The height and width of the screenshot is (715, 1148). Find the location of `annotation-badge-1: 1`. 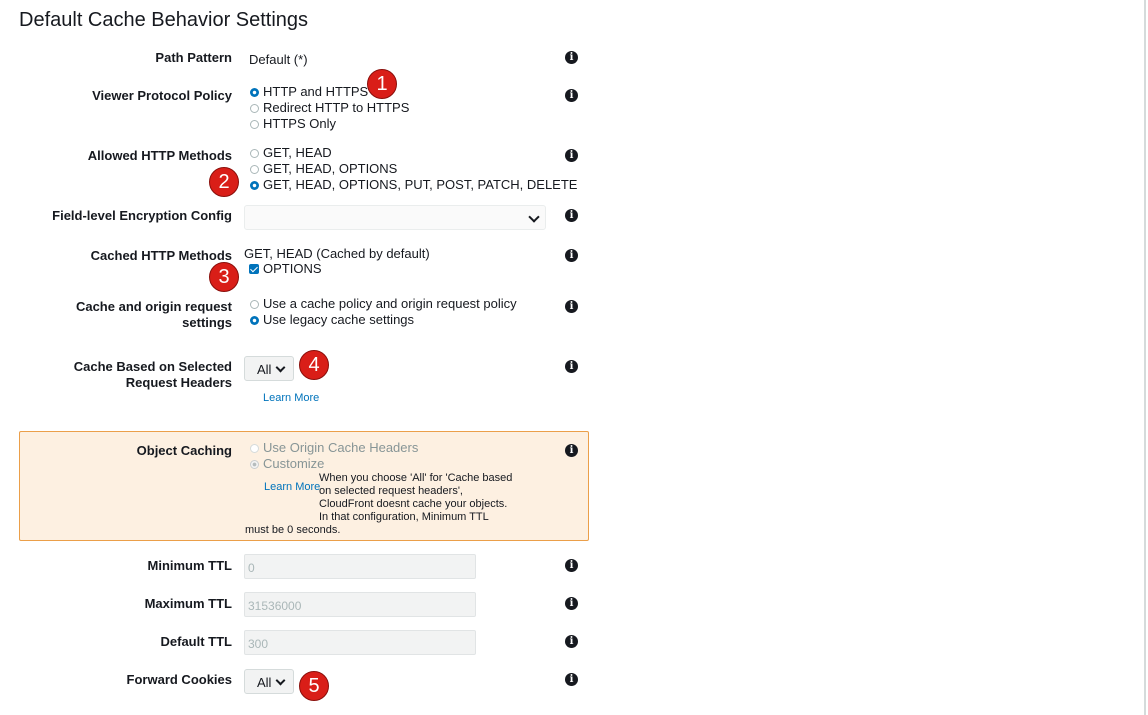

annotation-badge-1: 1 is located at coordinates (382, 84).